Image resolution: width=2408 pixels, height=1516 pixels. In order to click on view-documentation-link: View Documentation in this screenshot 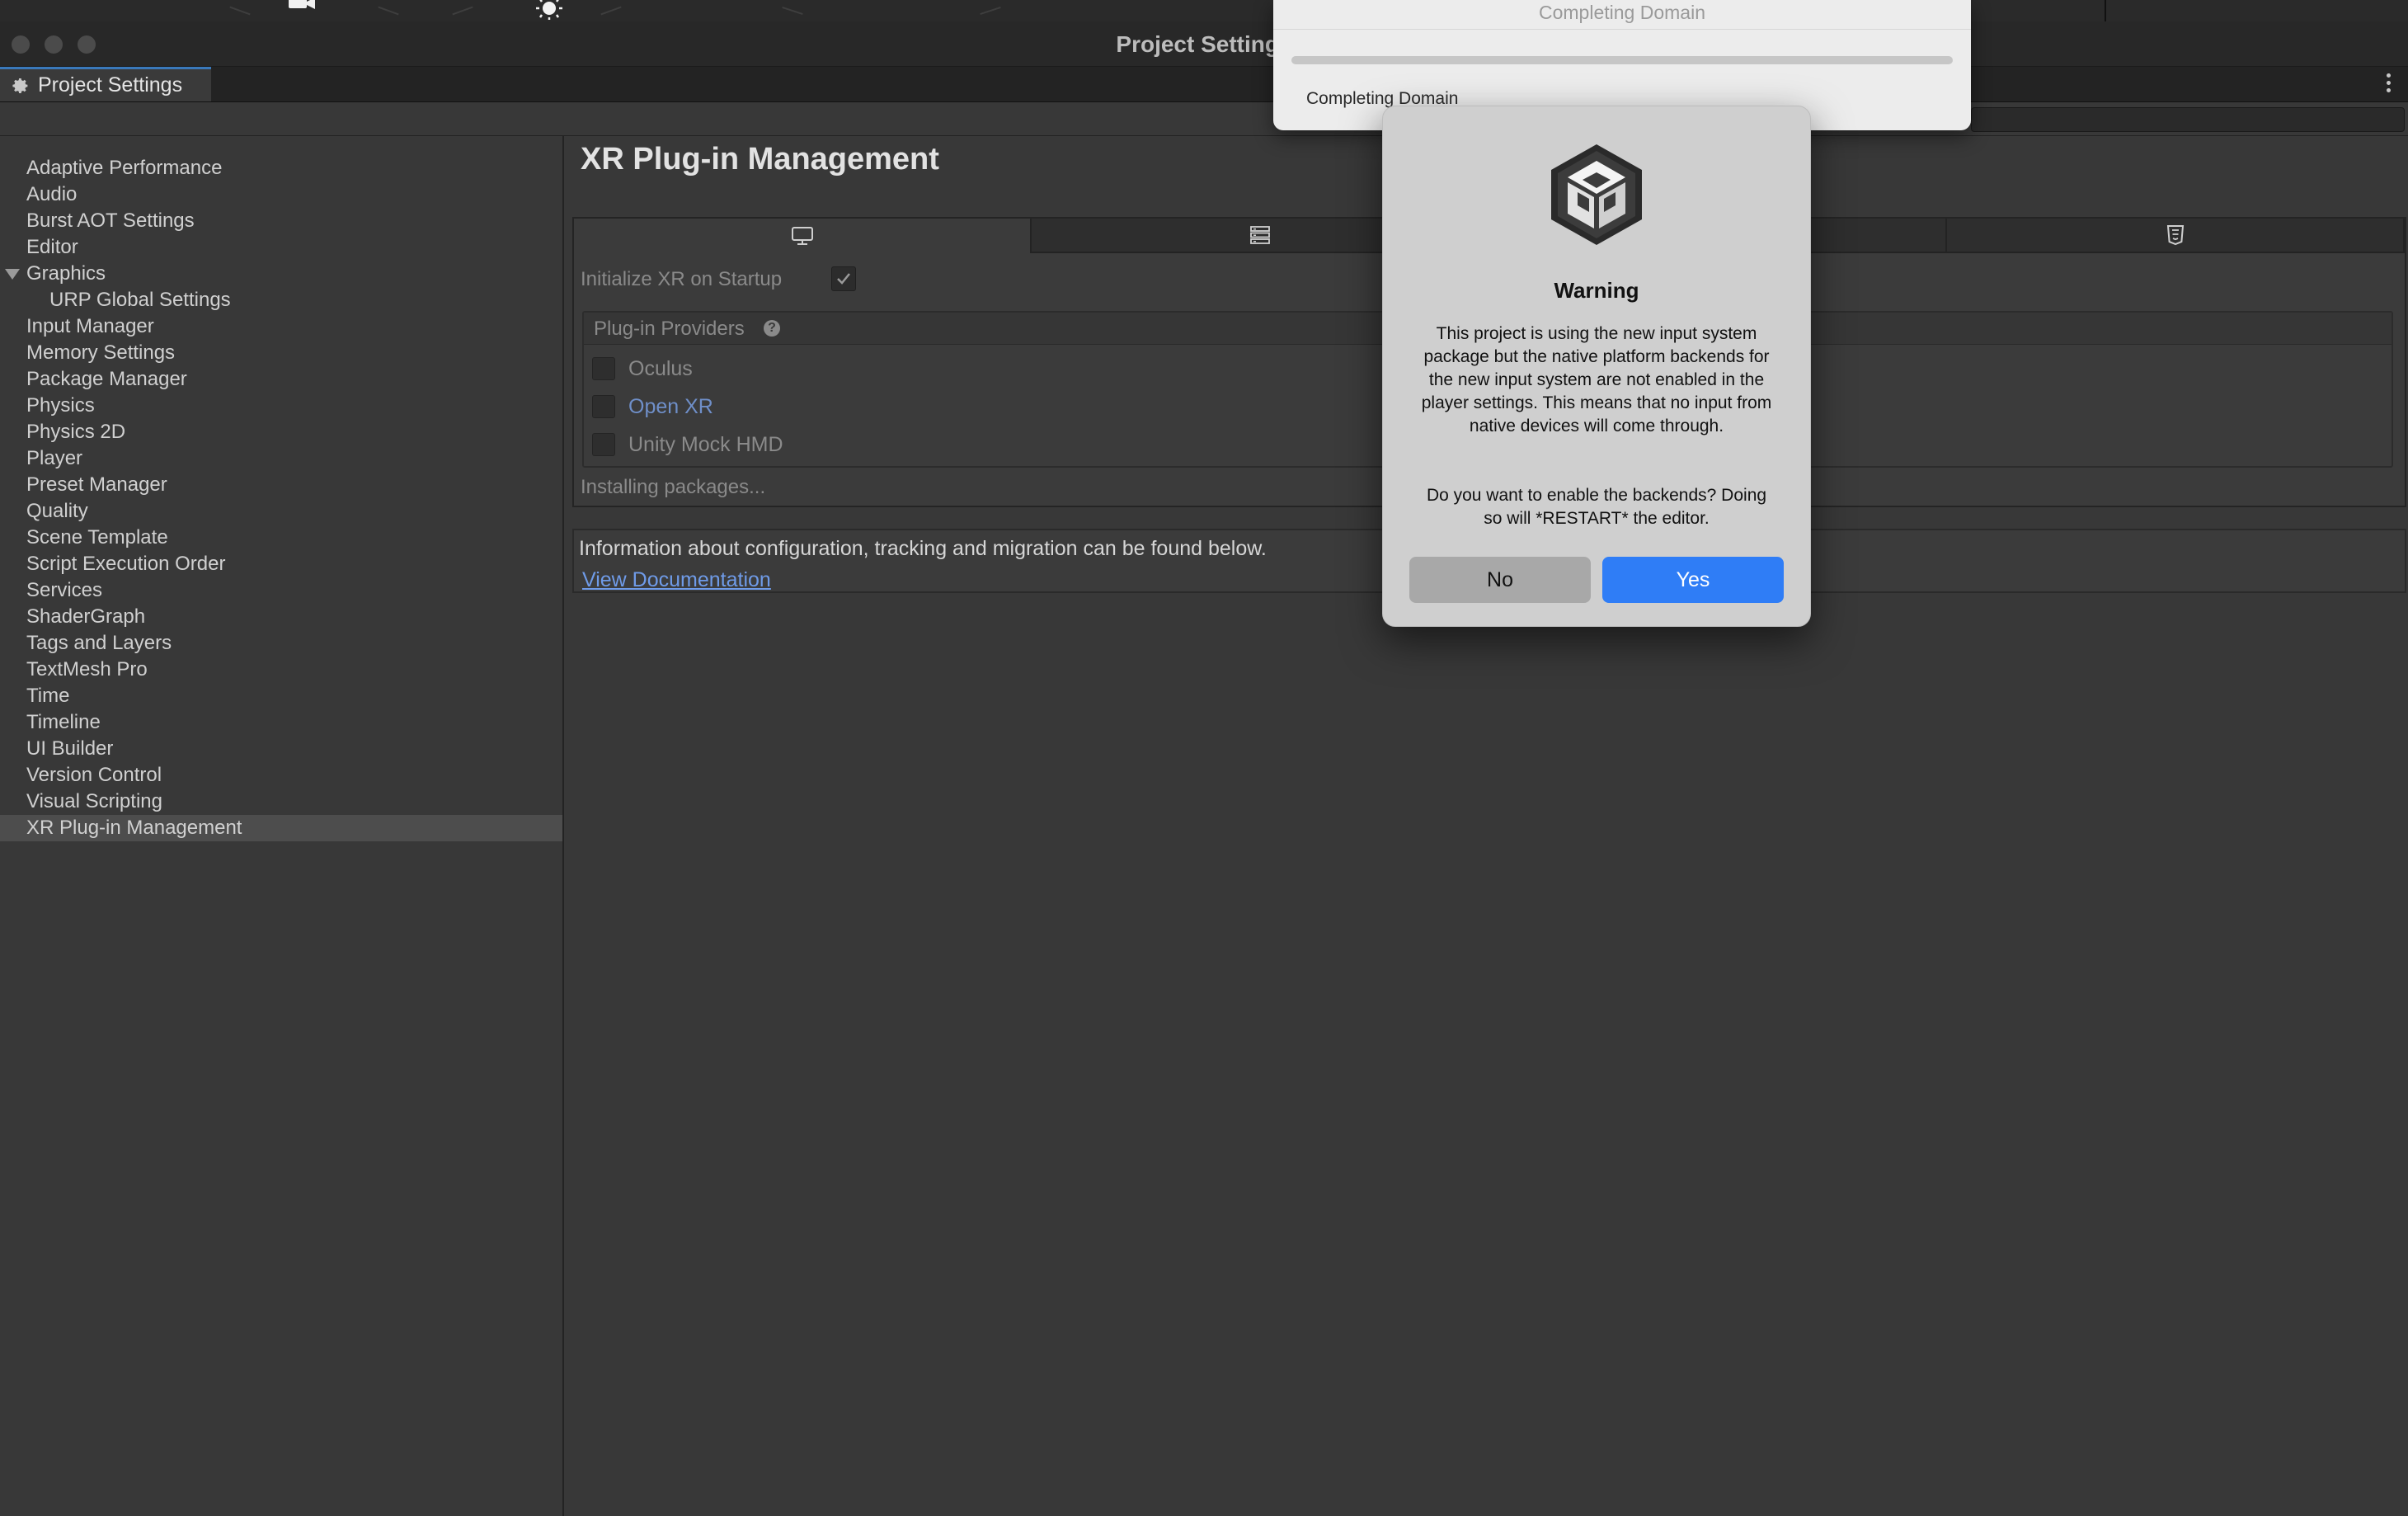, I will do `click(677, 580)`.